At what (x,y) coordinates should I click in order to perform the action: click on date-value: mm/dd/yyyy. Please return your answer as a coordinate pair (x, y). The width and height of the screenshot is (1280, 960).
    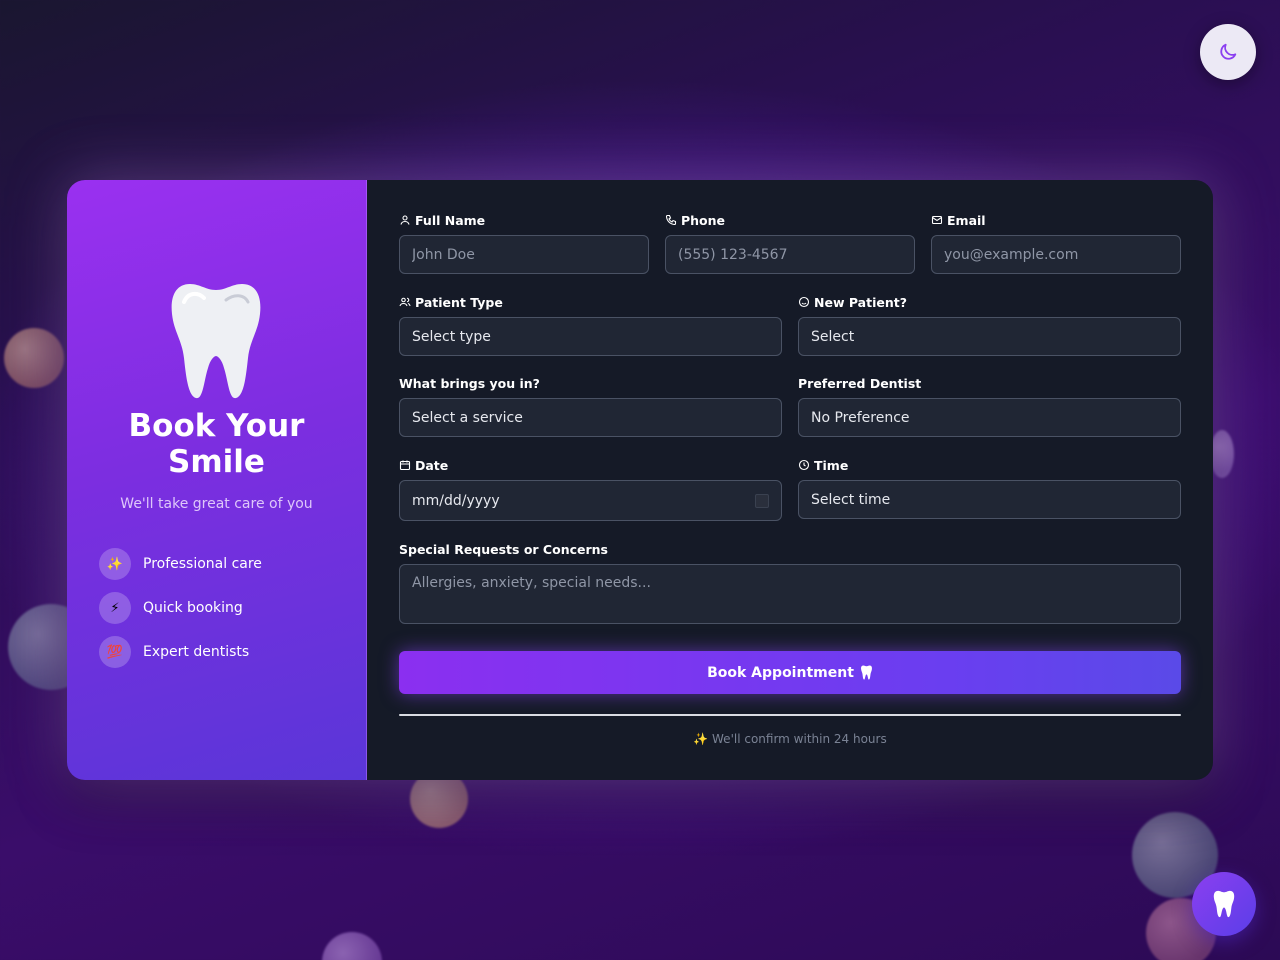
    Looking at the image, I should click on (456, 500).